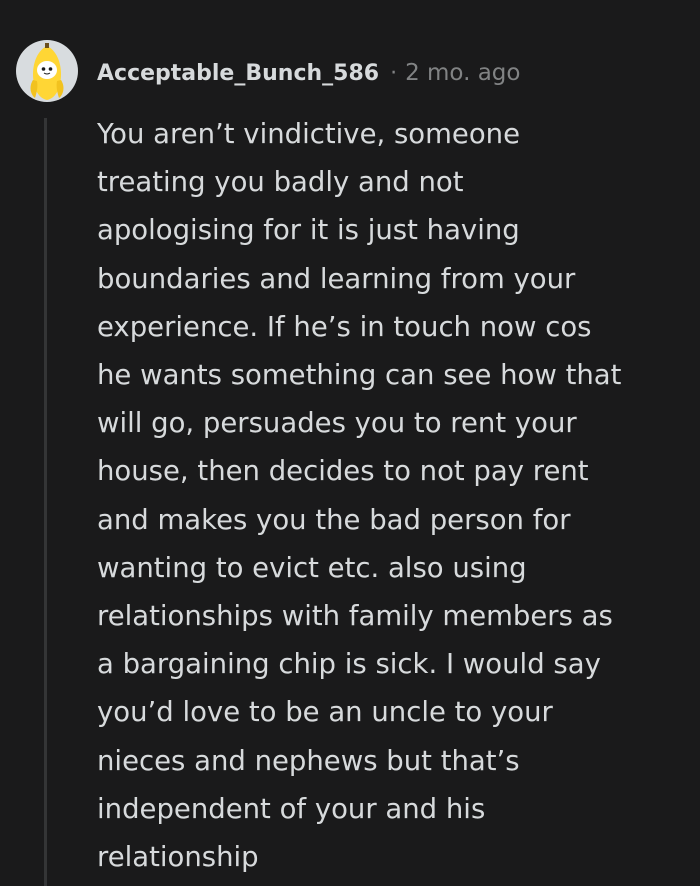  Describe the element at coordinates (462, 73) in the screenshot. I see `comment-timestamp: 2 mo. ago` at that location.